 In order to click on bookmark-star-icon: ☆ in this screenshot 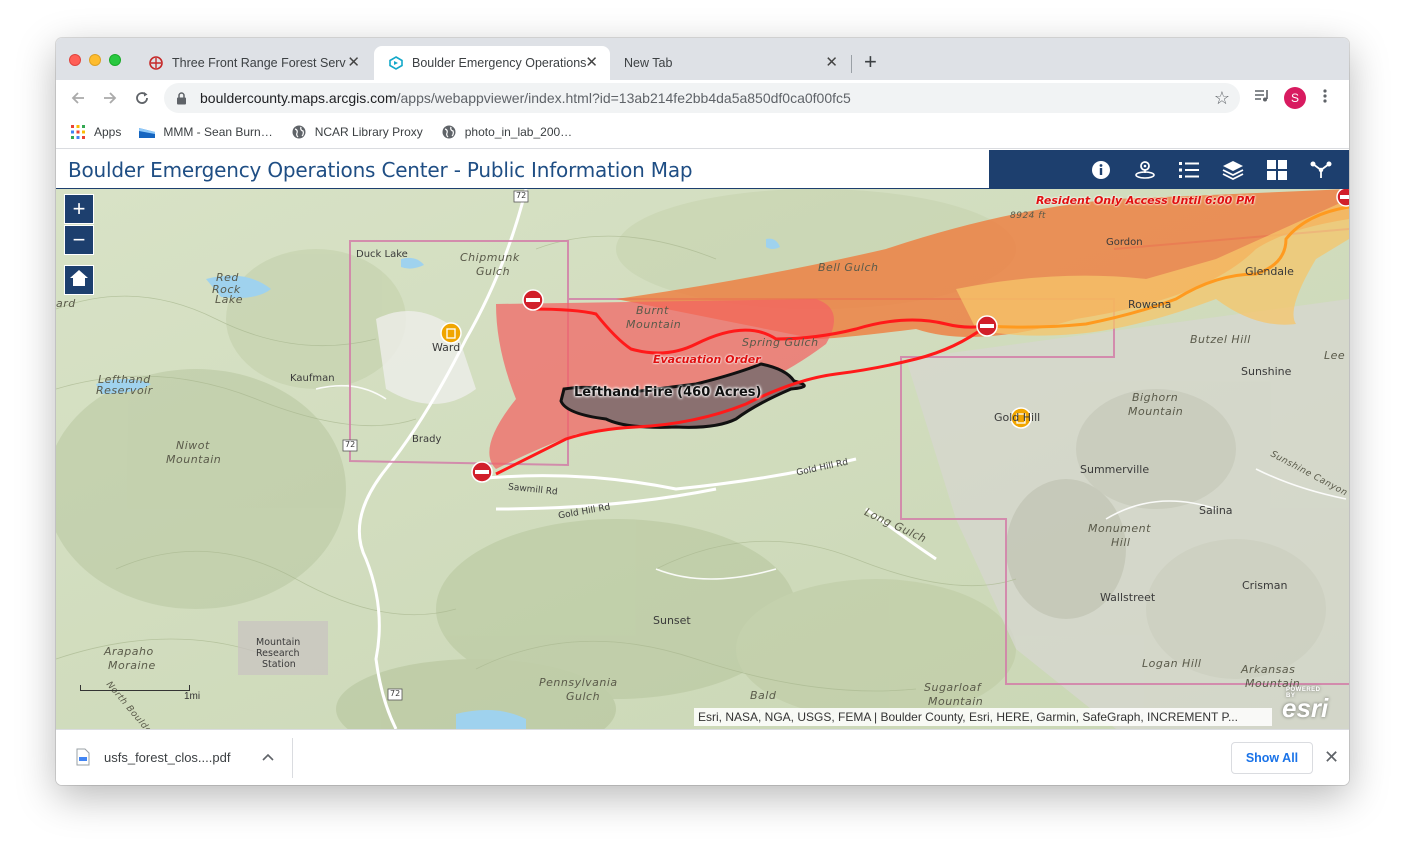, I will do `click(1222, 98)`.